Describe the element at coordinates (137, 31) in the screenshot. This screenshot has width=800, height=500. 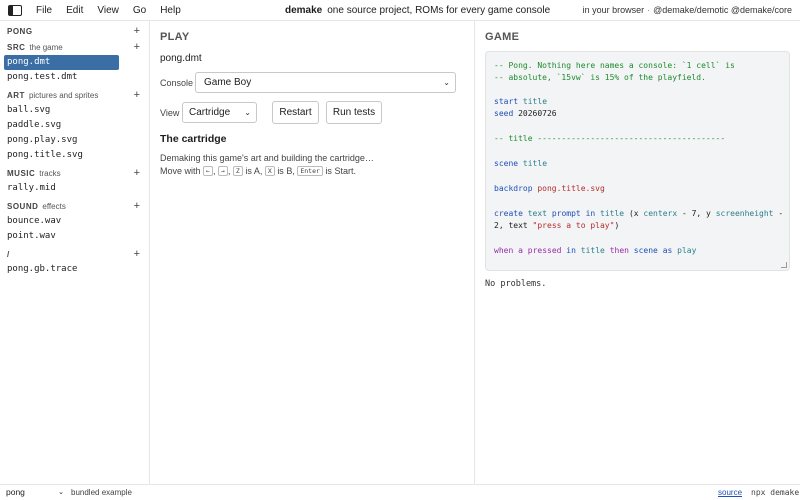
I see `add-project-button: +` at that location.